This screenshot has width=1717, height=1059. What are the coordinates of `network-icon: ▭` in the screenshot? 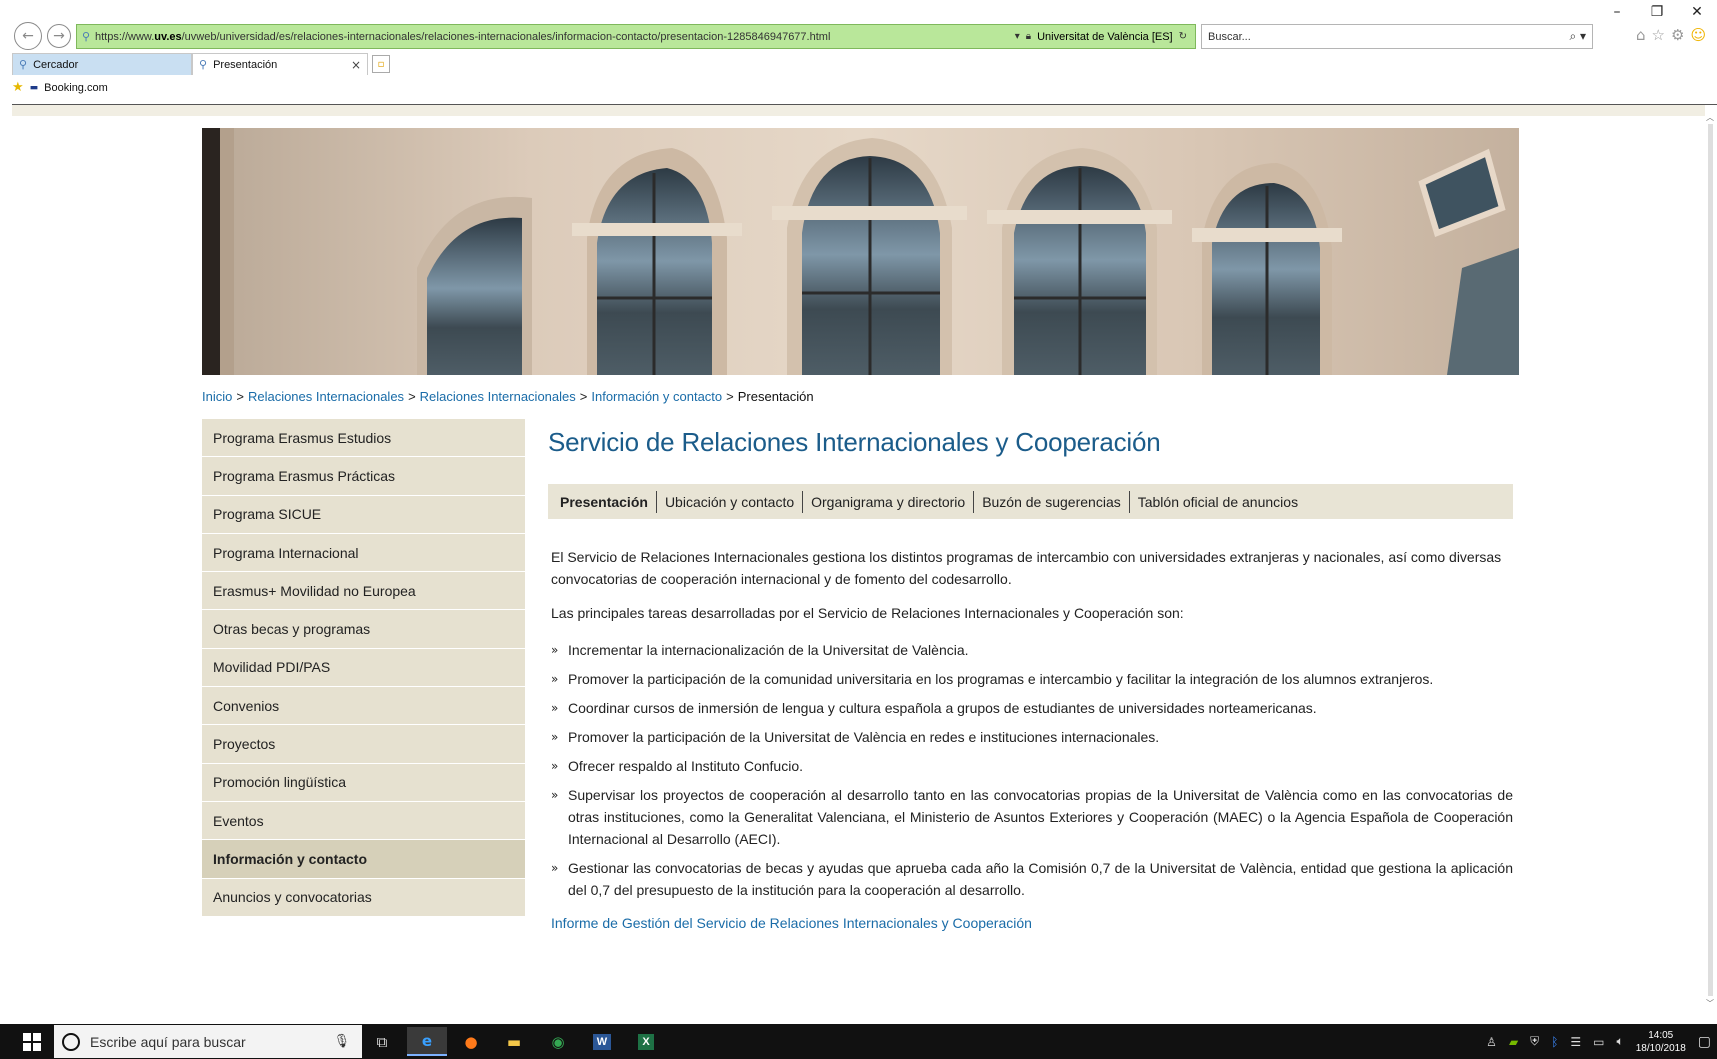 It's located at (1598, 1042).